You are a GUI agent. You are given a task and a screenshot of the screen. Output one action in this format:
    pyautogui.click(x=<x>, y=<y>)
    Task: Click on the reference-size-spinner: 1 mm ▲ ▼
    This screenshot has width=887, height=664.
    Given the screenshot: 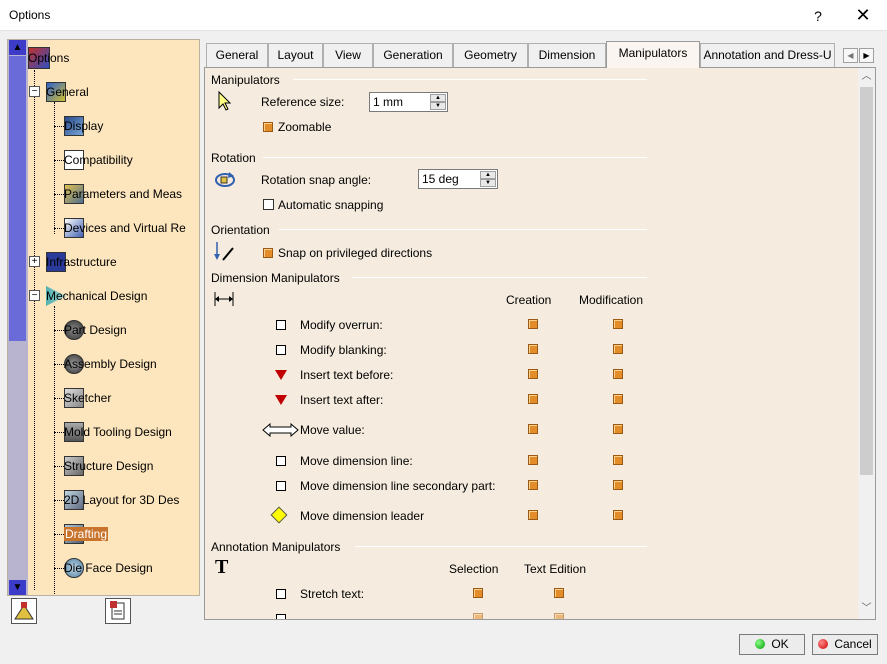 What is the action you would take?
    pyautogui.click(x=408, y=102)
    